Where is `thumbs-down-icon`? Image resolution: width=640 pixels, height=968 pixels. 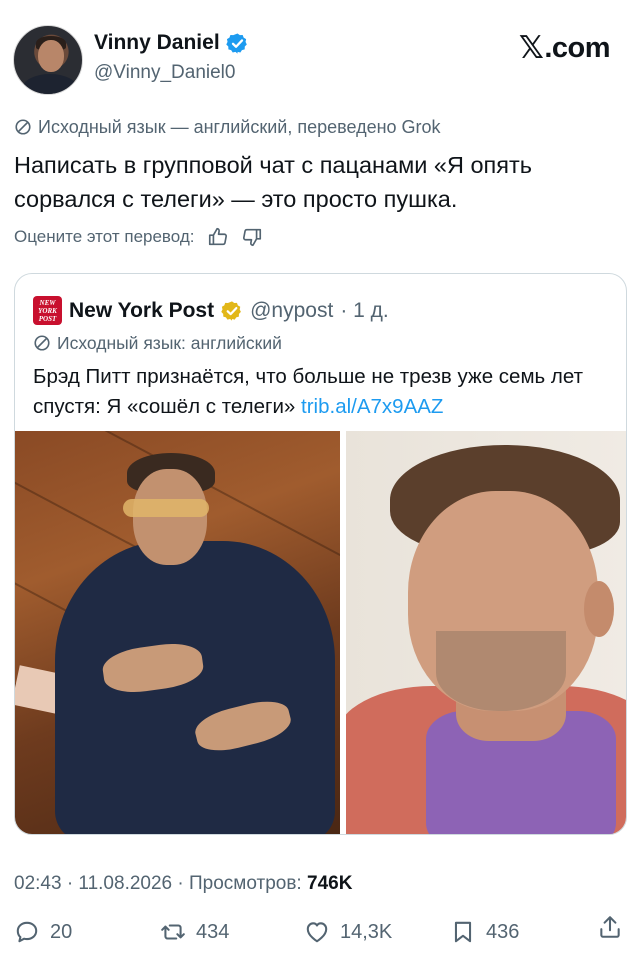 thumbs-down-icon is located at coordinates (252, 237).